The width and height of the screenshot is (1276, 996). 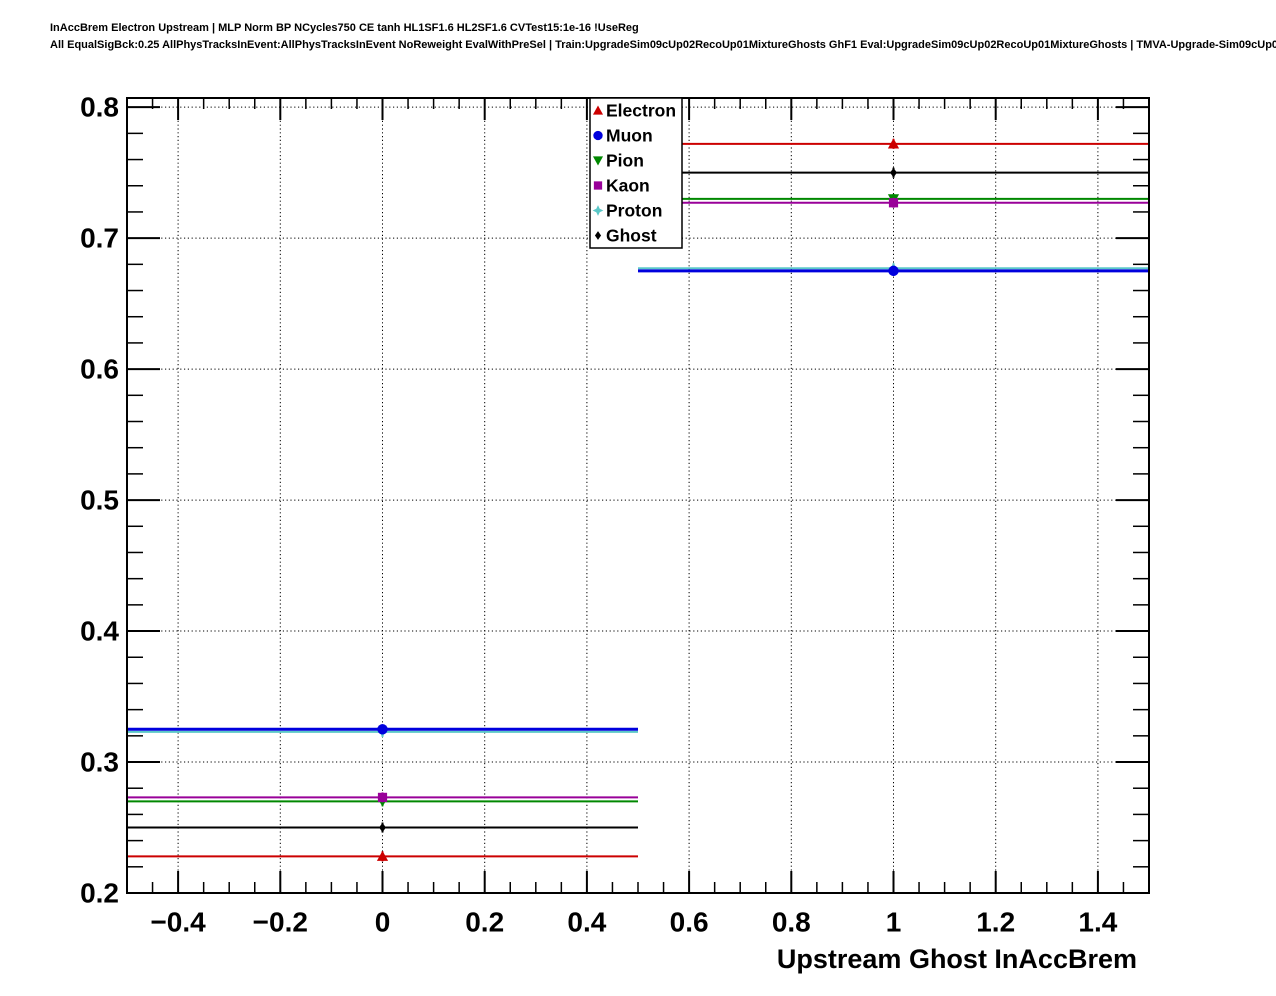 What do you see at coordinates (99, 631) in the screenshot?
I see `y-tick-label: 0.4` at bounding box center [99, 631].